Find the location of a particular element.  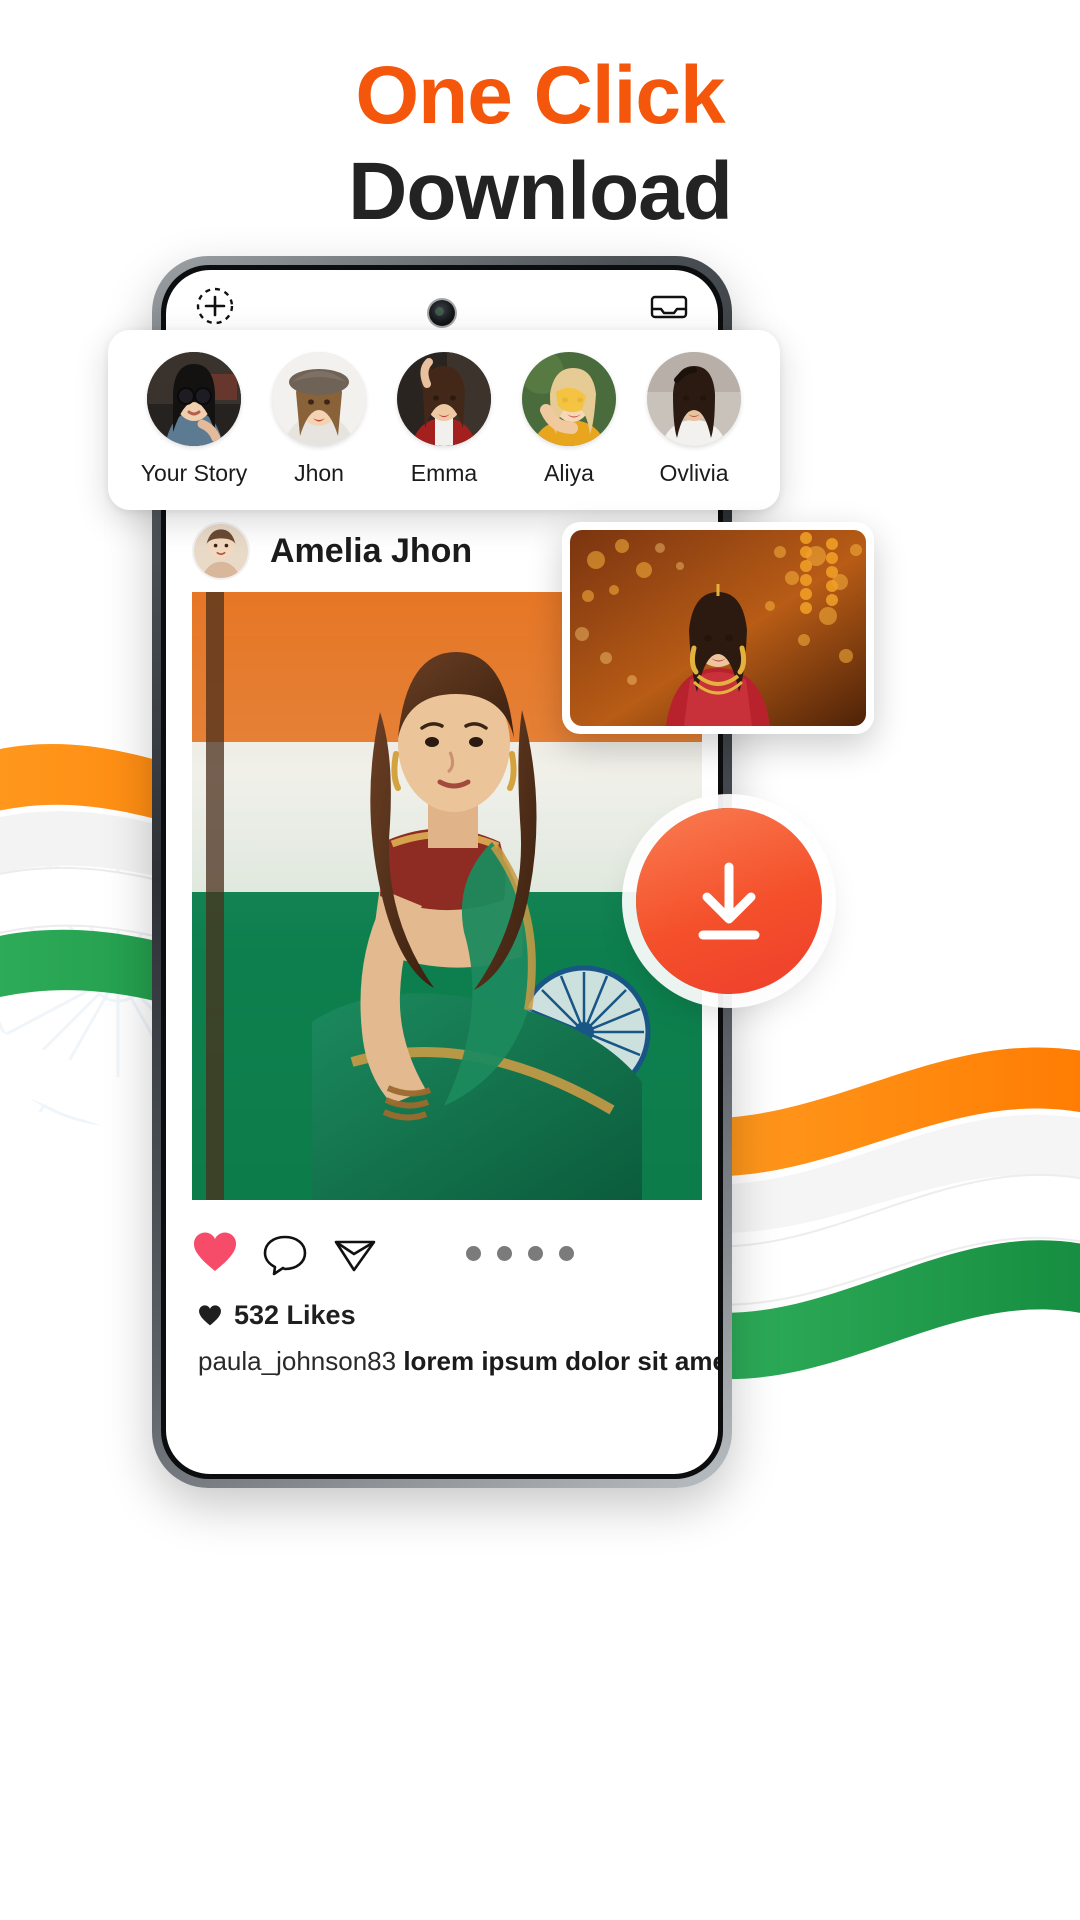

heart-small-icon is located at coordinates (210, 1314).